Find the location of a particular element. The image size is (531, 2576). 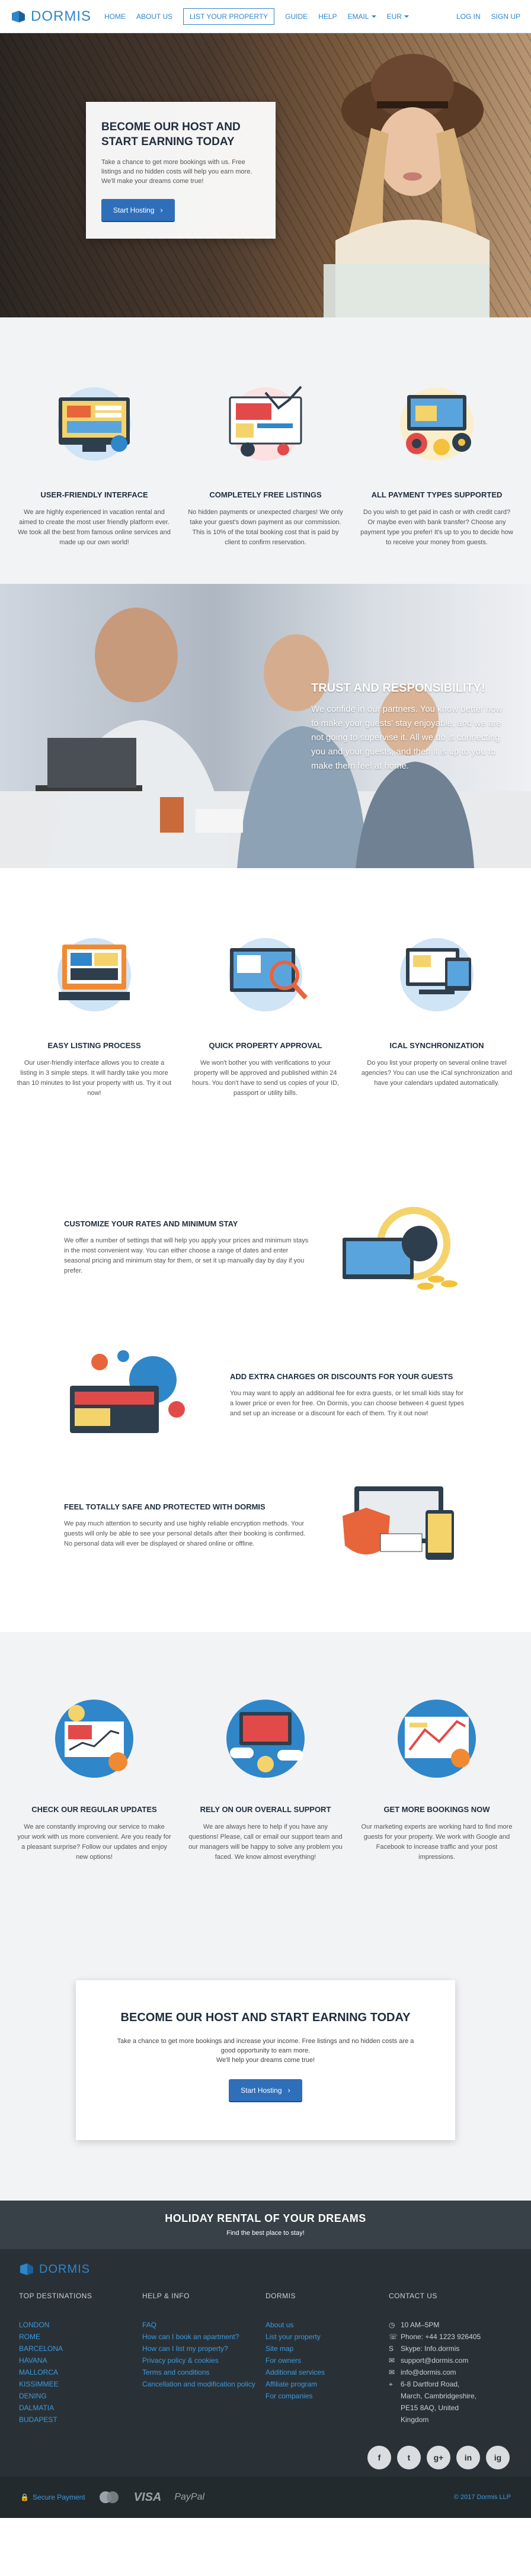

bookings-illustration-icon is located at coordinates (437, 1738).